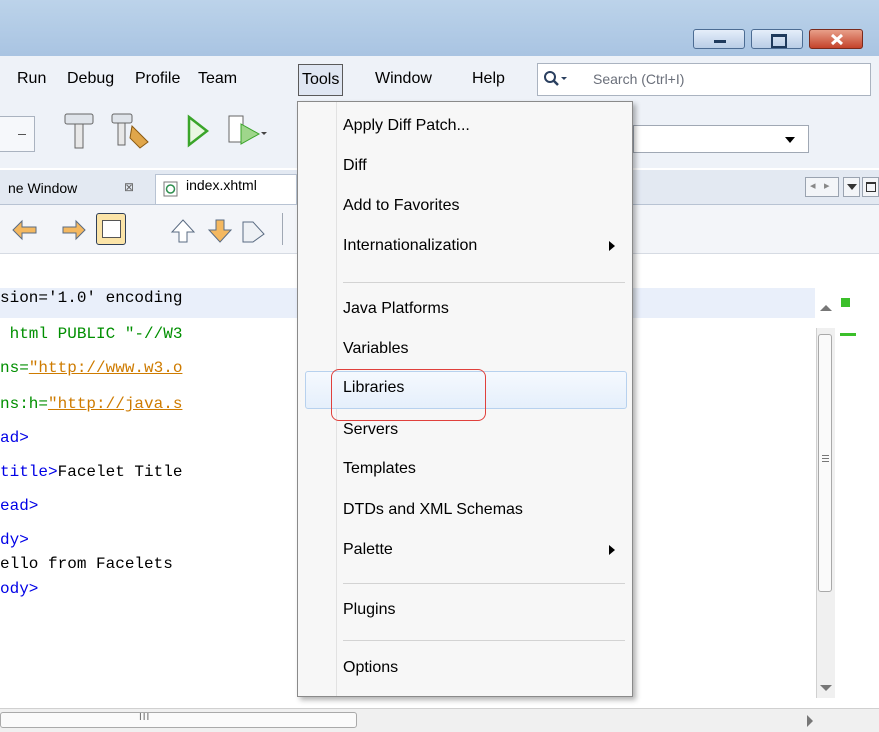  What do you see at coordinates (825, 463) in the screenshot?
I see `vertical-scroll-thumb` at bounding box center [825, 463].